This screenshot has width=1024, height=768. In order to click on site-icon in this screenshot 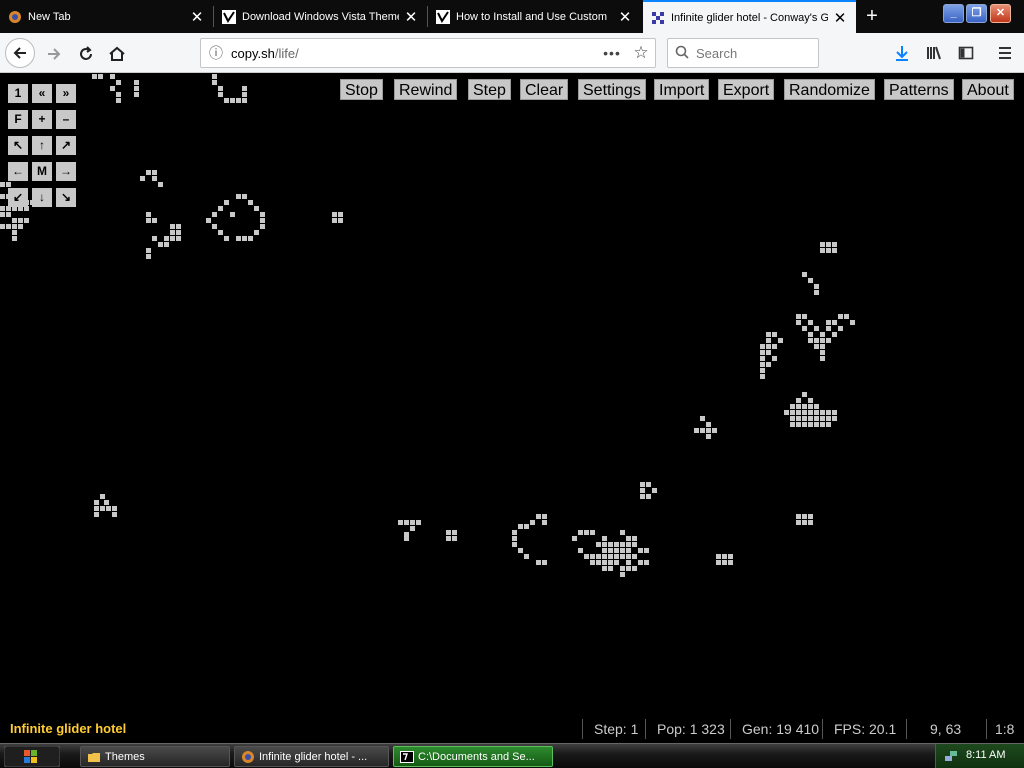, I will do `click(229, 16)`.